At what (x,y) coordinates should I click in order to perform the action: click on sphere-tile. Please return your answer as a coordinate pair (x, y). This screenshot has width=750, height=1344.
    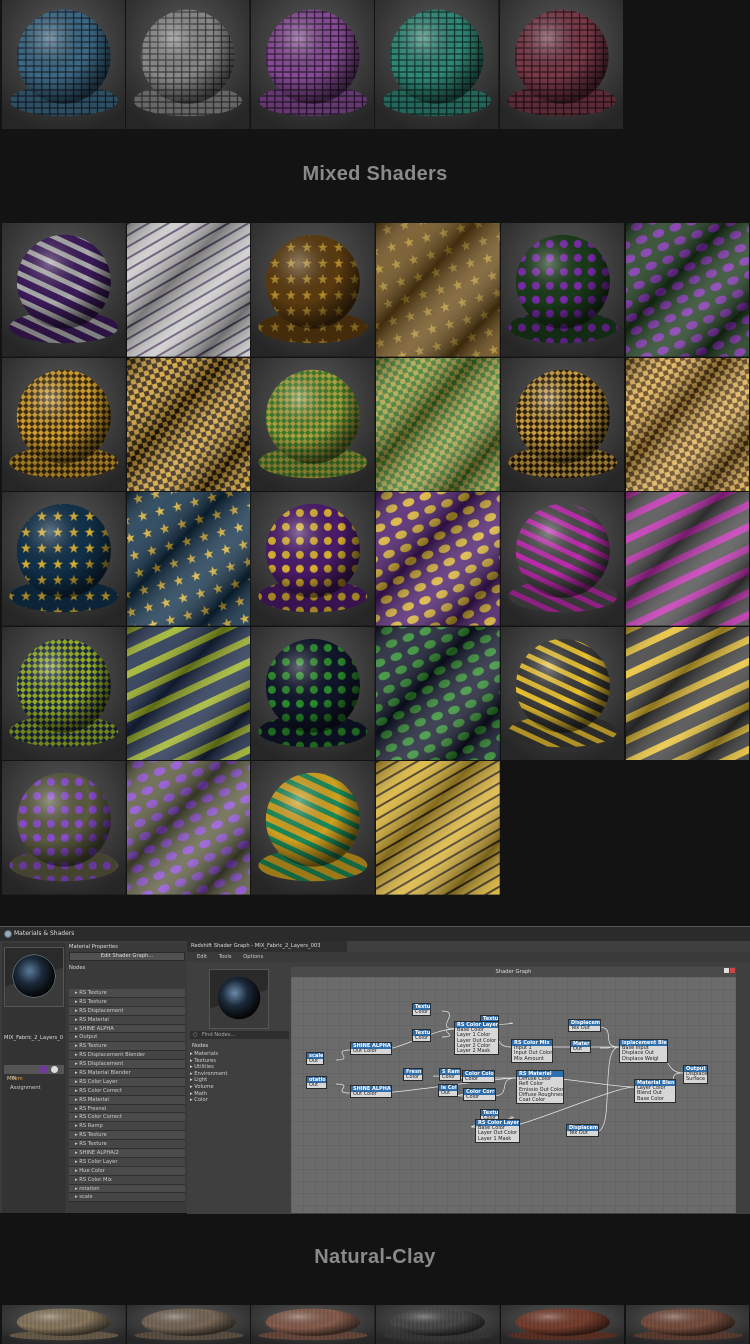
    Looking at the image, I should click on (188, 64).